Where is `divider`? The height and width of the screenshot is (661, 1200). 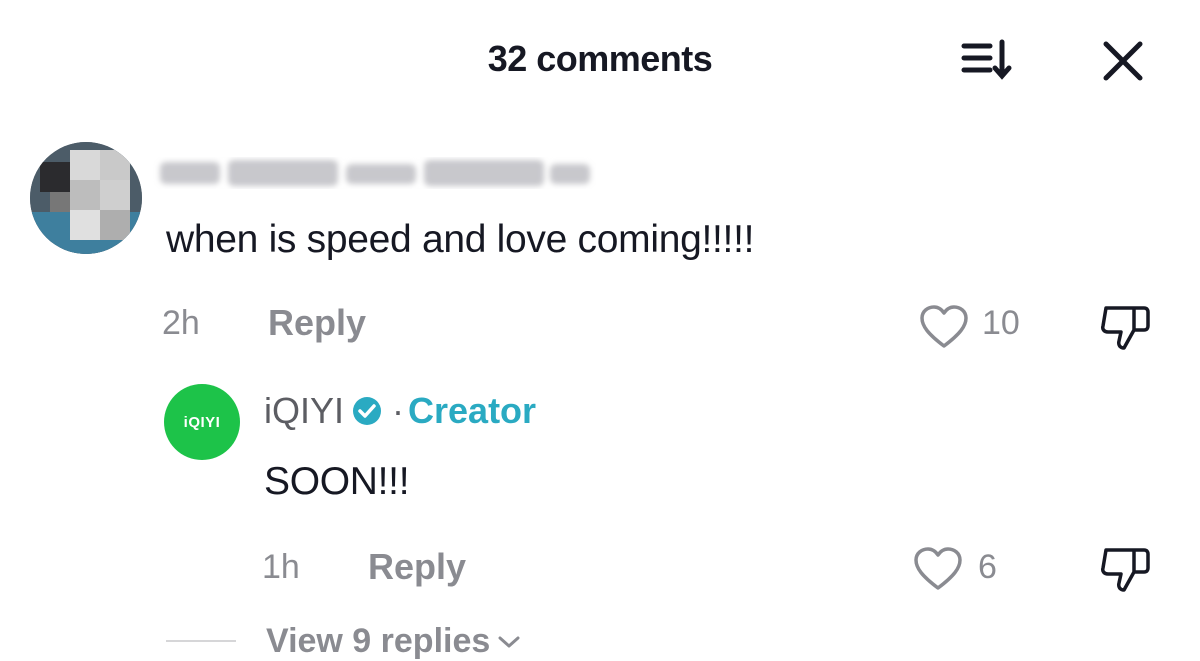 divider is located at coordinates (201, 641).